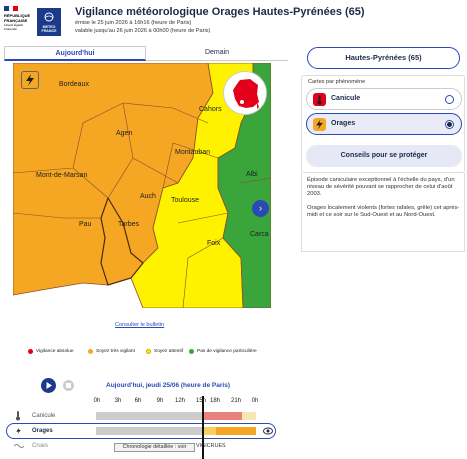 This screenshot has height=459, width=467. Describe the element at coordinates (124, 133) in the screenshot. I see `city-agen: Agen` at that location.